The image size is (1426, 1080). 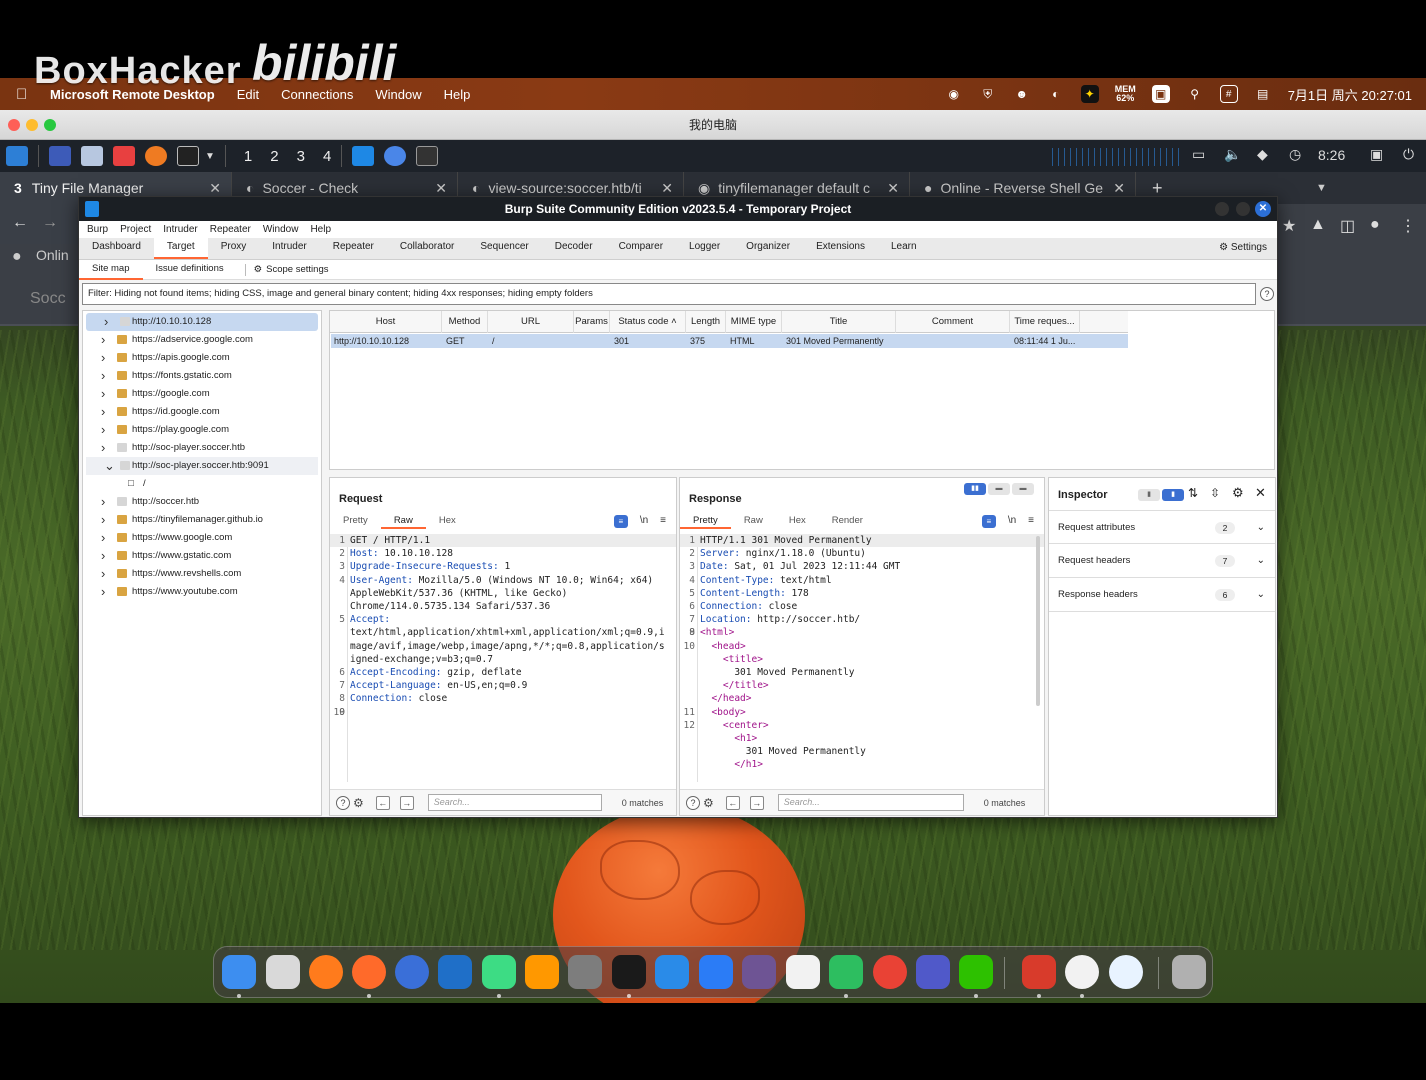 What do you see at coordinates (1263, 94) in the screenshot?
I see `control-center-icon: ▤` at bounding box center [1263, 94].